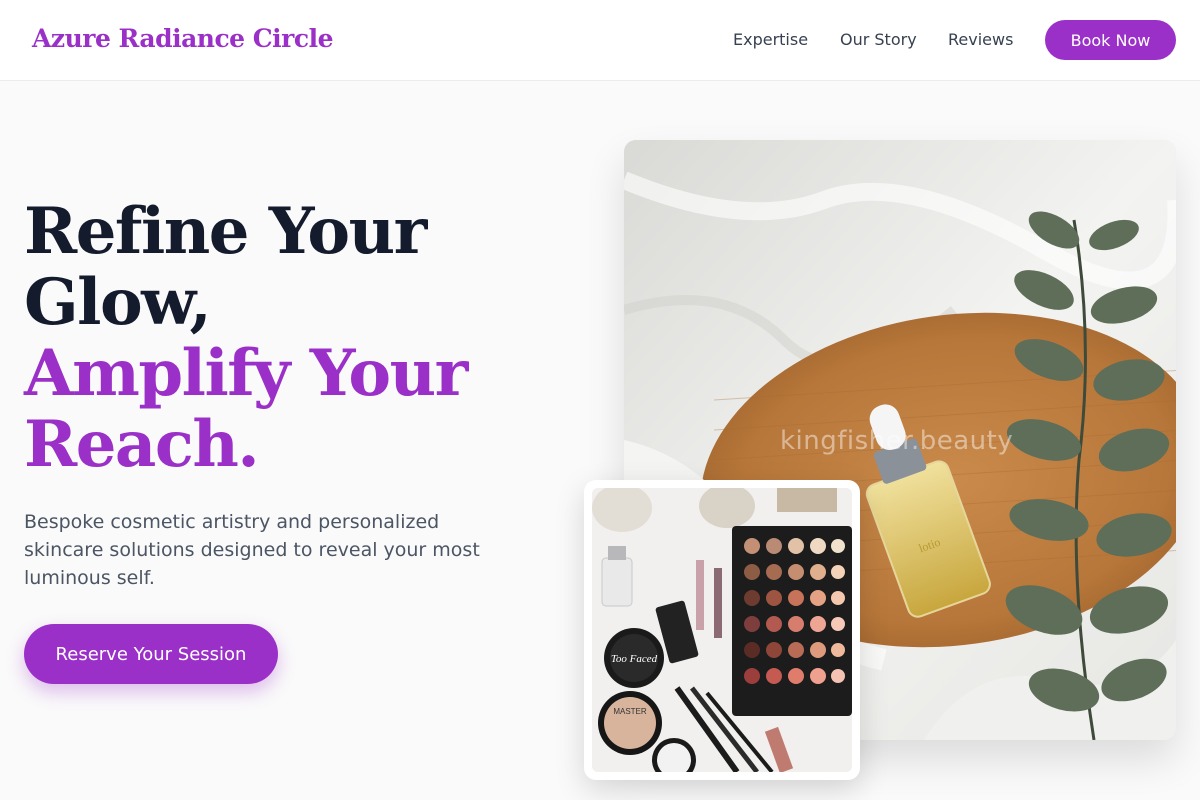 This screenshot has height=800, width=1200. I want to click on headline-line-2: Glow,, so click(118, 302).